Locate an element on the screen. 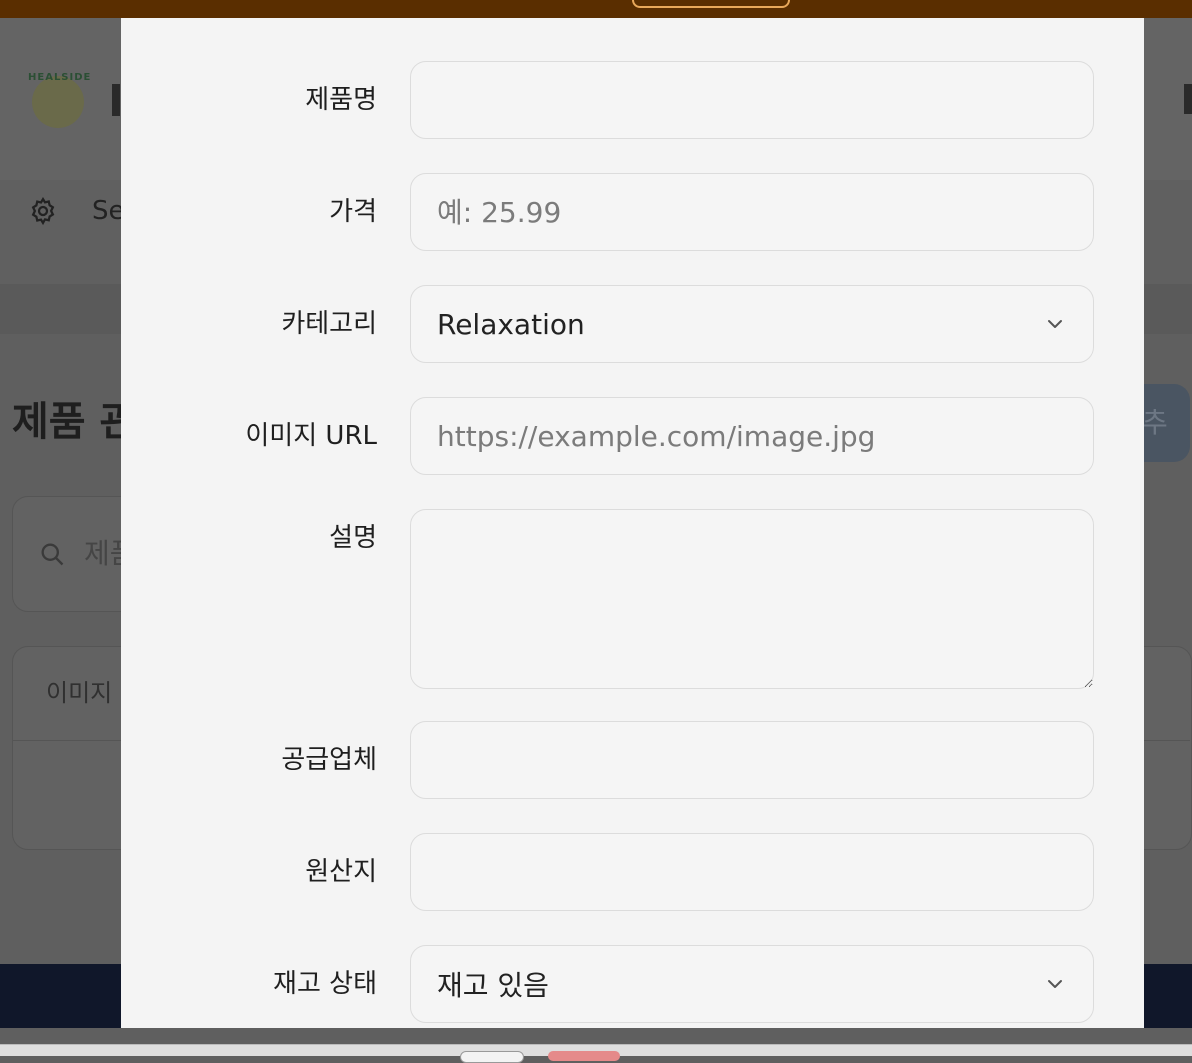 This screenshot has width=1192, height=1063. image-url-input is located at coordinates (752, 436).